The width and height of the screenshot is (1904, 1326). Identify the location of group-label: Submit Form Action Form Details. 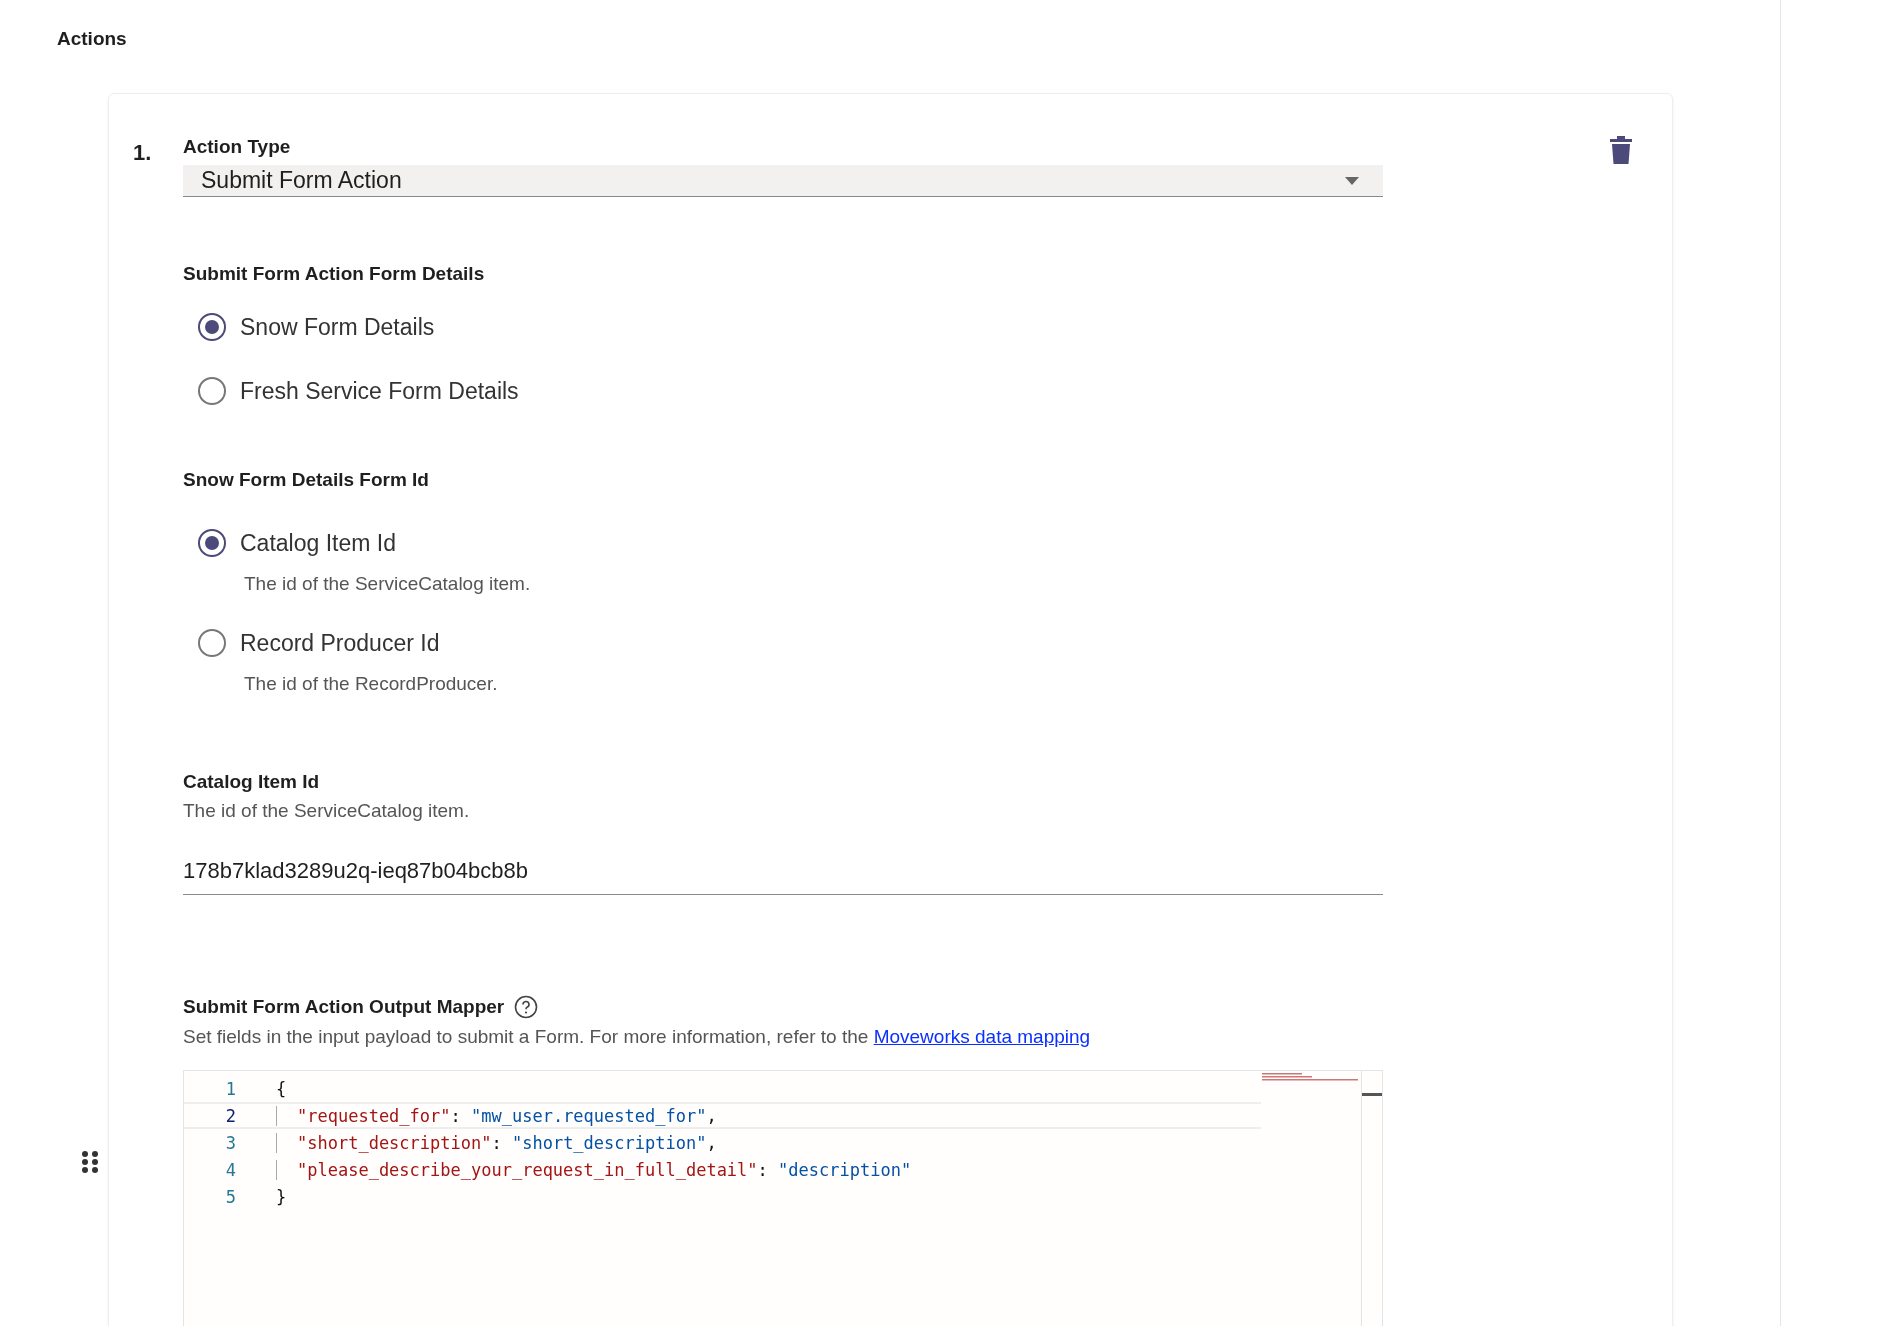
(334, 274).